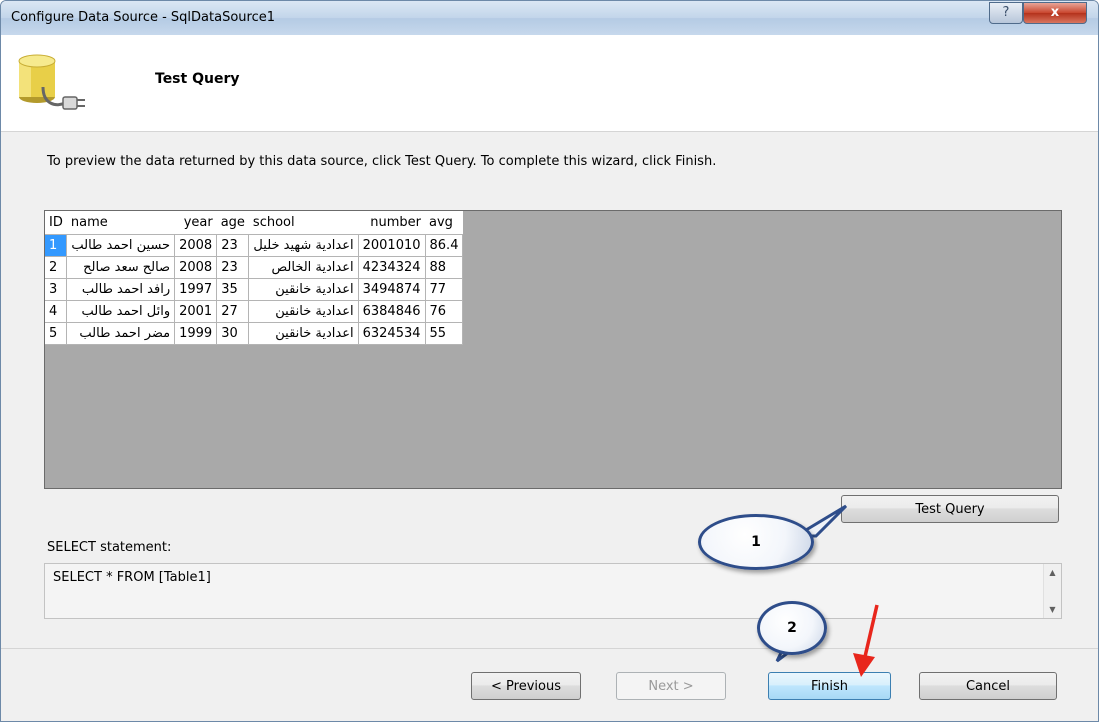 The height and width of the screenshot is (722, 1101). Describe the element at coordinates (232, 223) in the screenshot. I see `column-header-age: age` at that location.